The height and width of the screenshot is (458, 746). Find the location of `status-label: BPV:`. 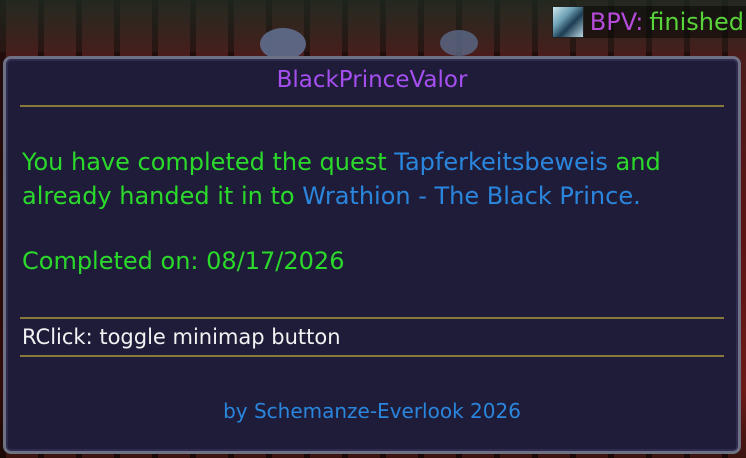

status-label: BPV: is located at coordinates (616, 22).